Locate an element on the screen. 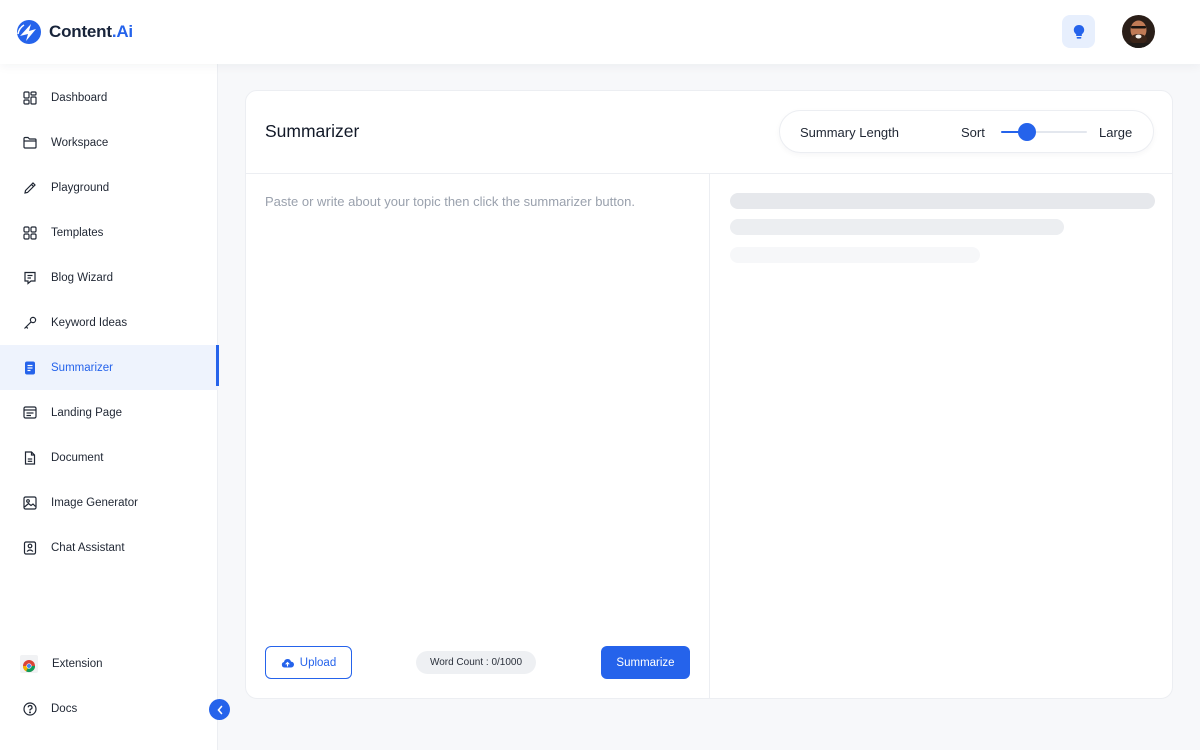 The image size is (1200, 750). summary-length-control: Summary Length Sort Large is located at coordinates (966, 131).